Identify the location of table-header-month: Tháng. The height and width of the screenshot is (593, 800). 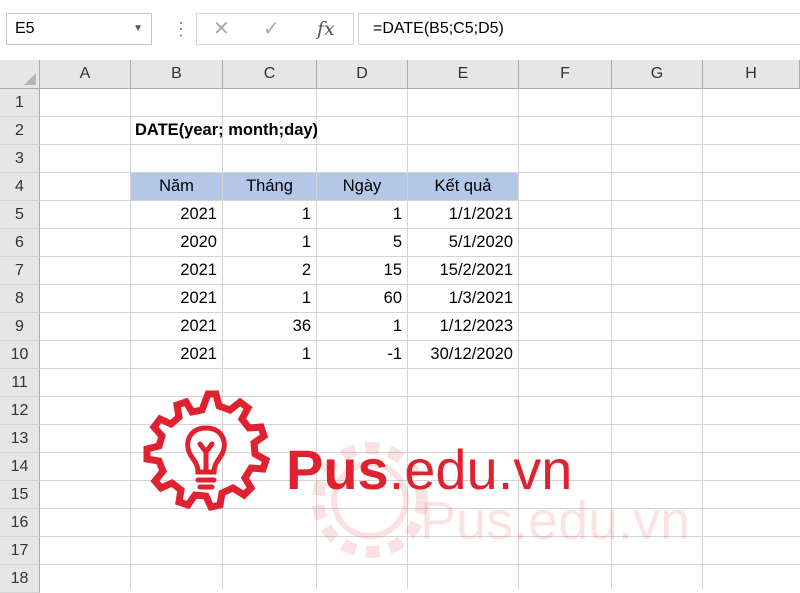
(269, 186).